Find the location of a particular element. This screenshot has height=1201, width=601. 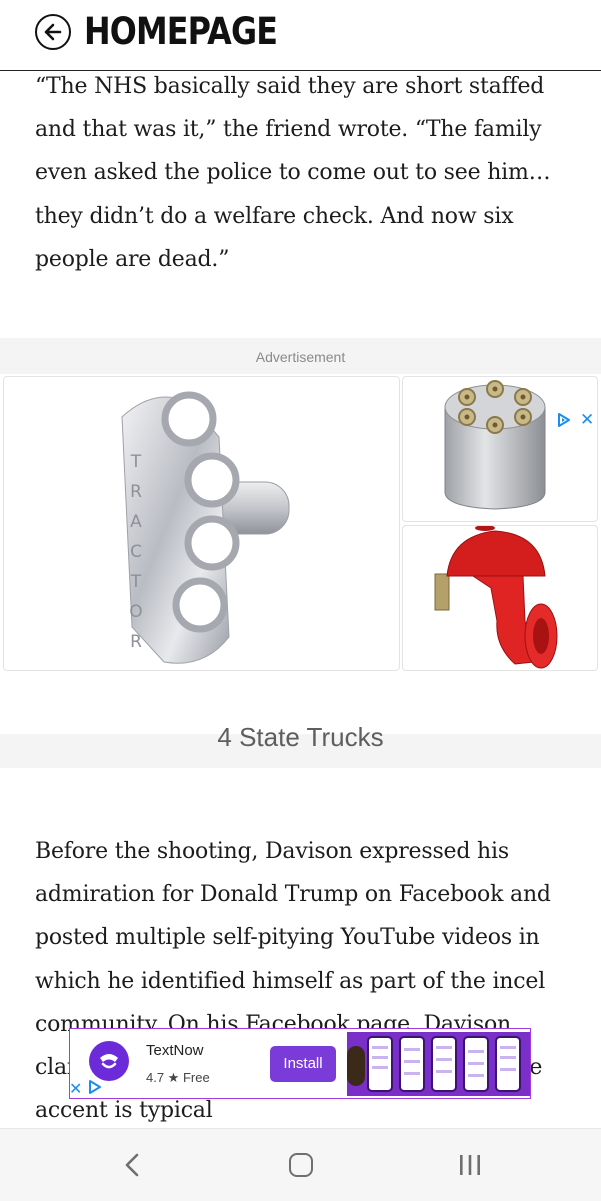

system-navigation-bar is located at coordinates (300, 1164).